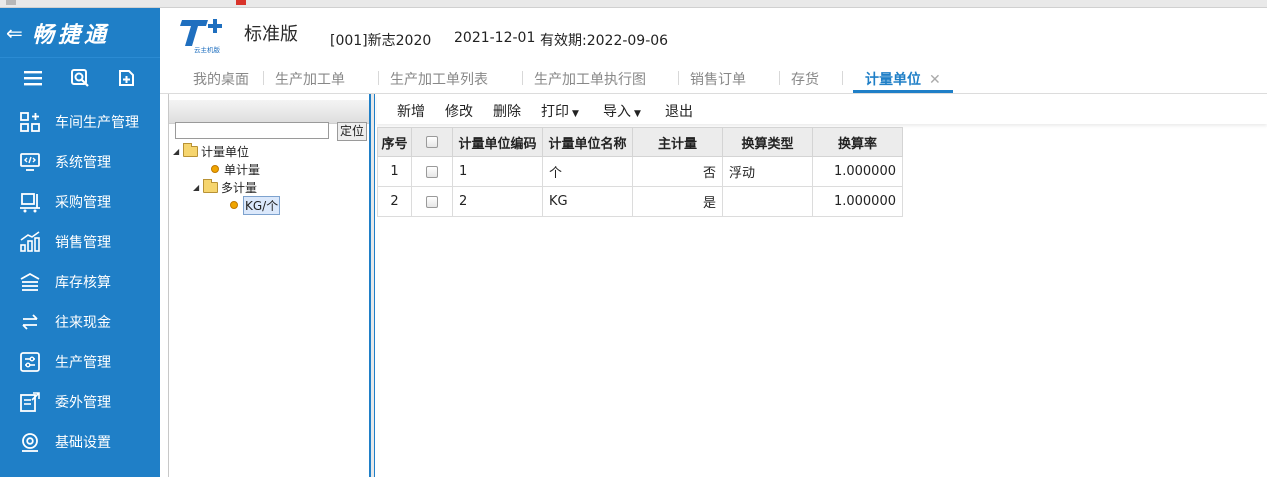 This screenshot has height=477, width=1267. What do you see at coordinates (587, 201) in the screenshot?
I see `cell-name: KG` at bounding box center [587, 201].